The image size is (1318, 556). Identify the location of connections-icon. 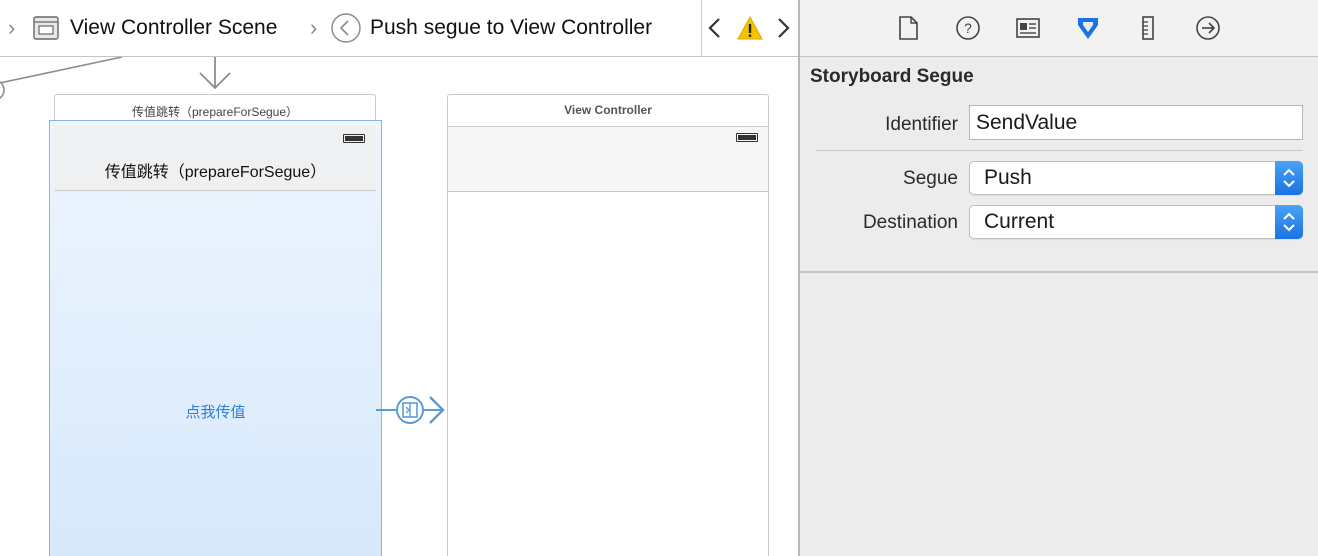
(1208, 28).